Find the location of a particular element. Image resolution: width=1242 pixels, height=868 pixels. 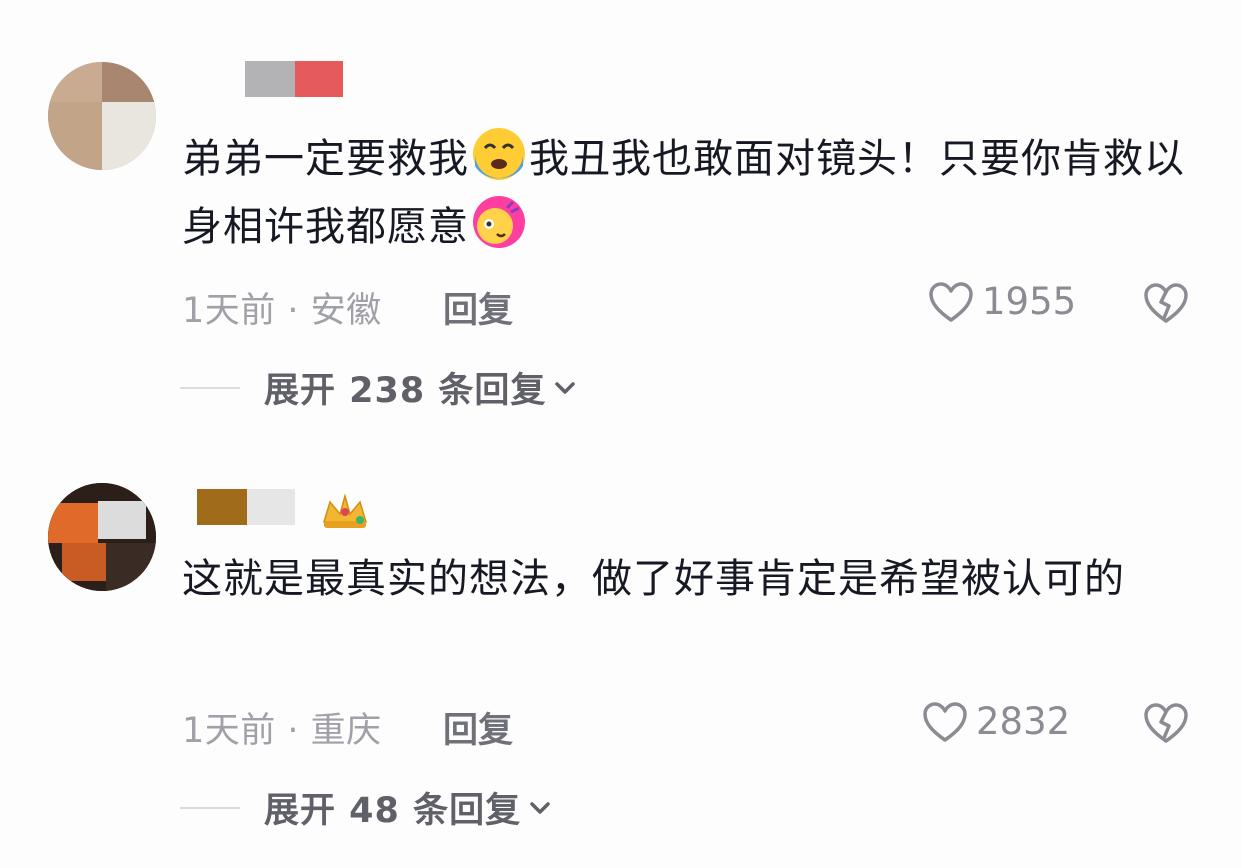

fan-girl-emoji-icon is located at coordinates (499, 222).